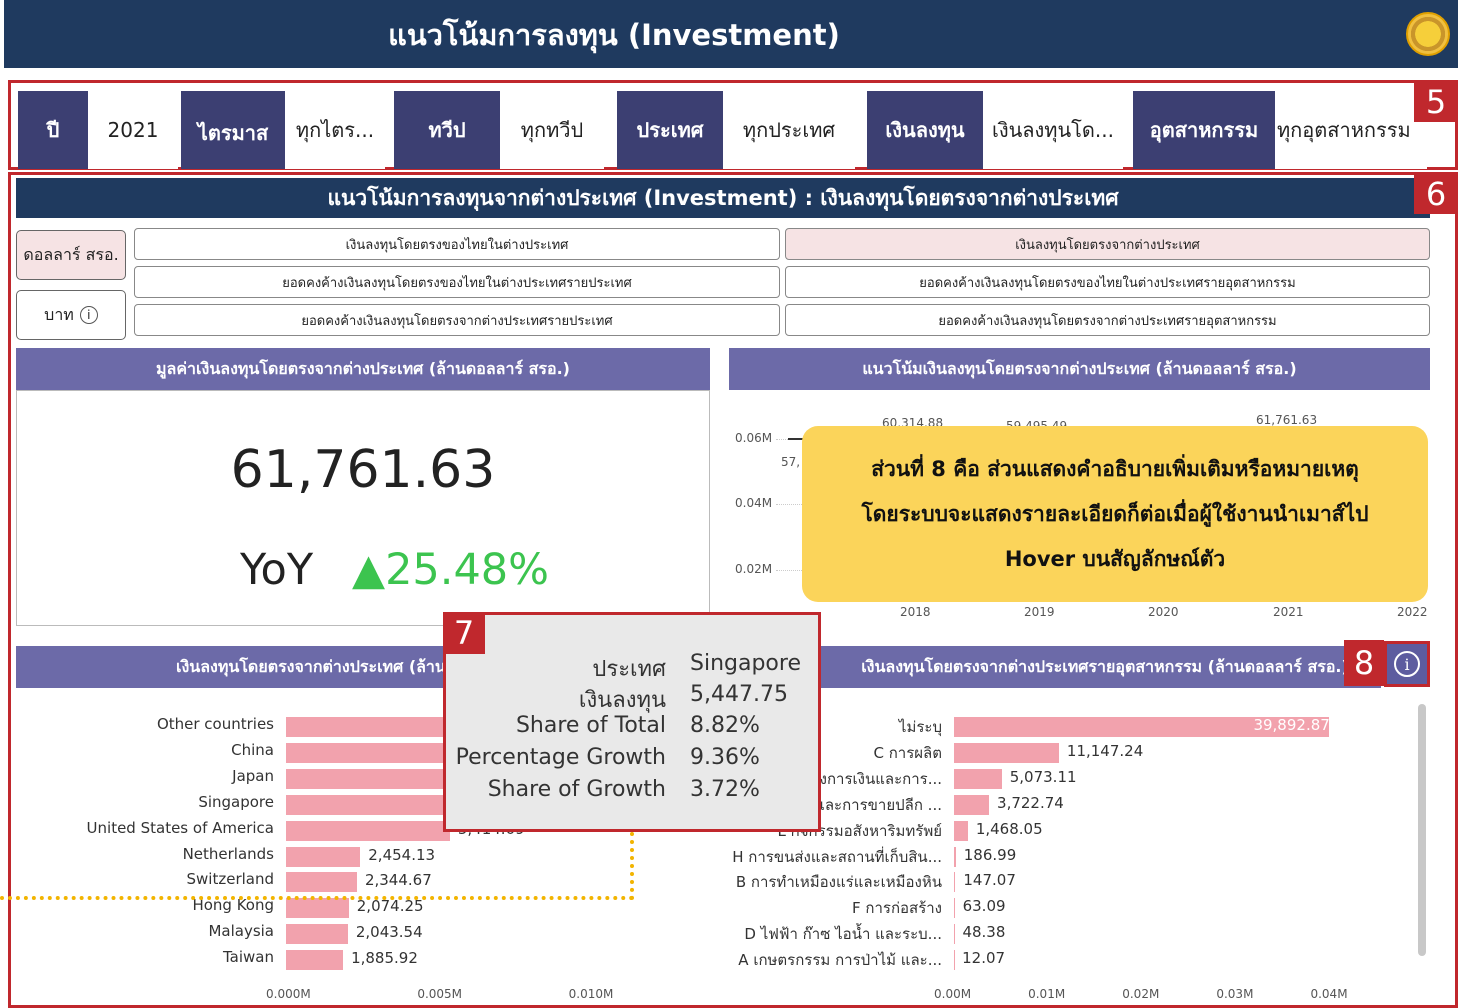 Image resolution: width=1460 pixels, height=1008 pixels. Describe the element at coordinates (614, 35) in the screenshot. I see `page-title: แนวโน้มการลงทุน (Investment)` at that location.